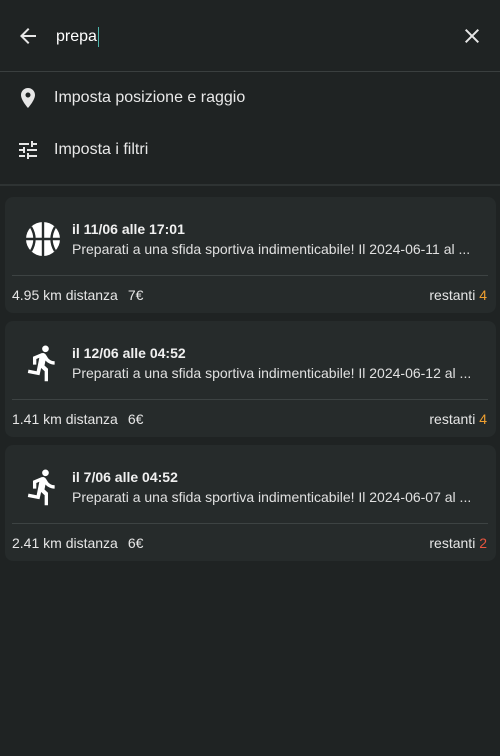  What do you see at coordinates (98, 37) in the screenshot?
I see `text-caret` at bounding box center [98, 37].